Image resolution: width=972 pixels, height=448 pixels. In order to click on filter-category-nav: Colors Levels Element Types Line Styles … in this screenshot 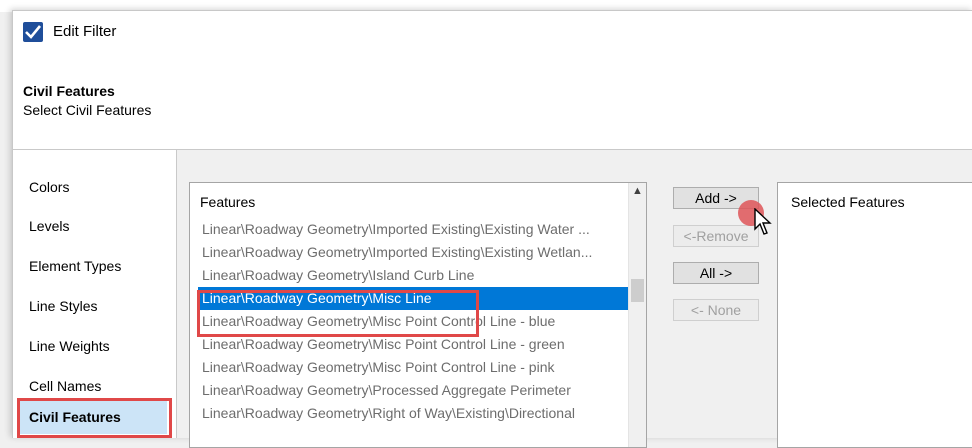, I will do `click(95, 294)`.